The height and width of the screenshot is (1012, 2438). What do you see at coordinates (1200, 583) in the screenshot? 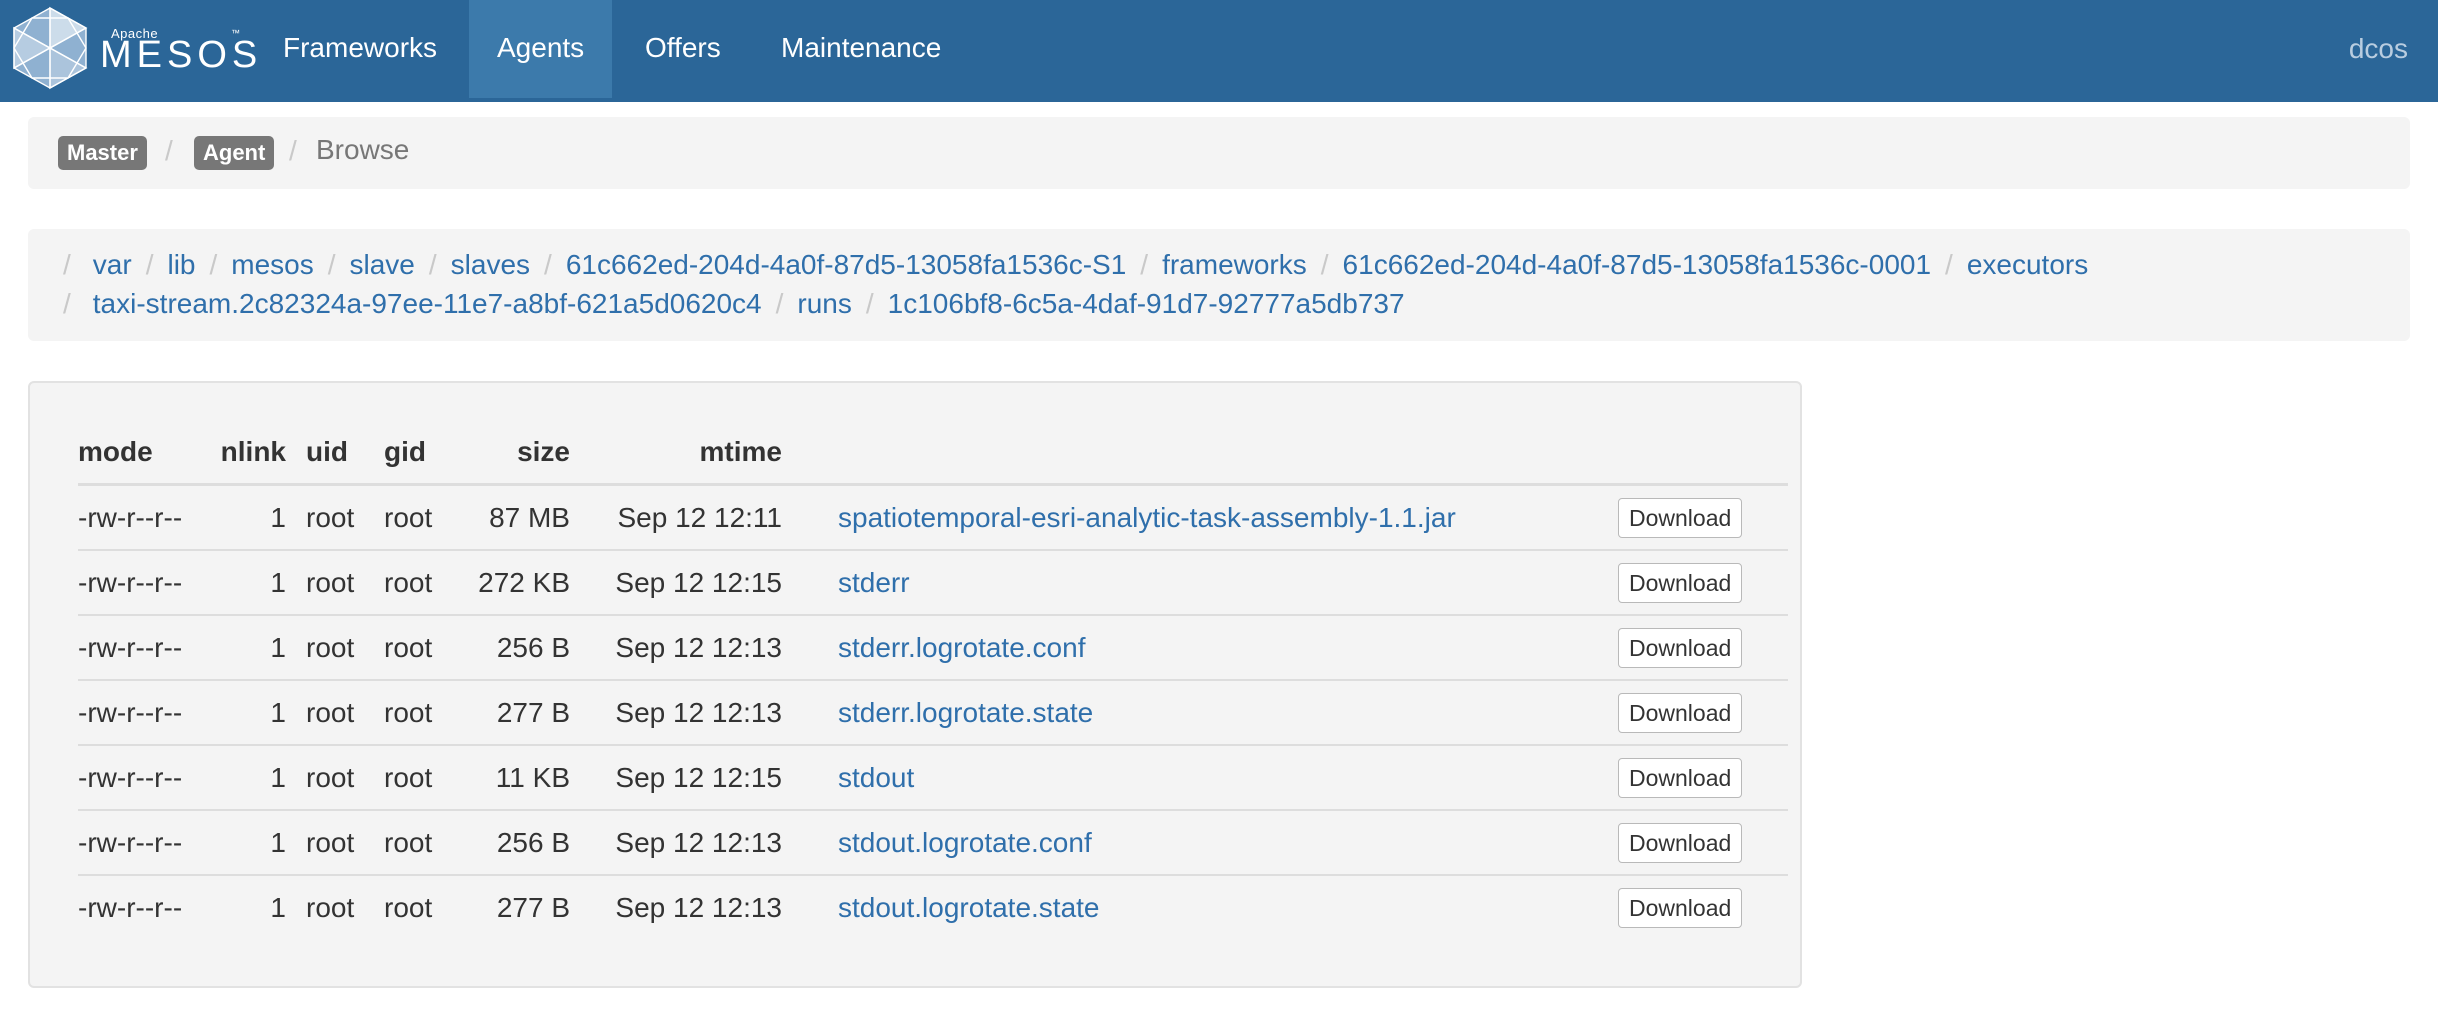
I see `cell-name: stderr` at bounding box center [1200, 583].